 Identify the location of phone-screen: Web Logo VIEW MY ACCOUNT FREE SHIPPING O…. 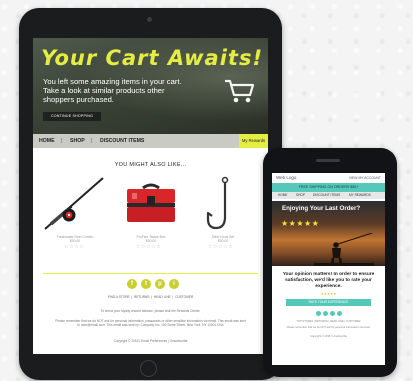
(328, 269).